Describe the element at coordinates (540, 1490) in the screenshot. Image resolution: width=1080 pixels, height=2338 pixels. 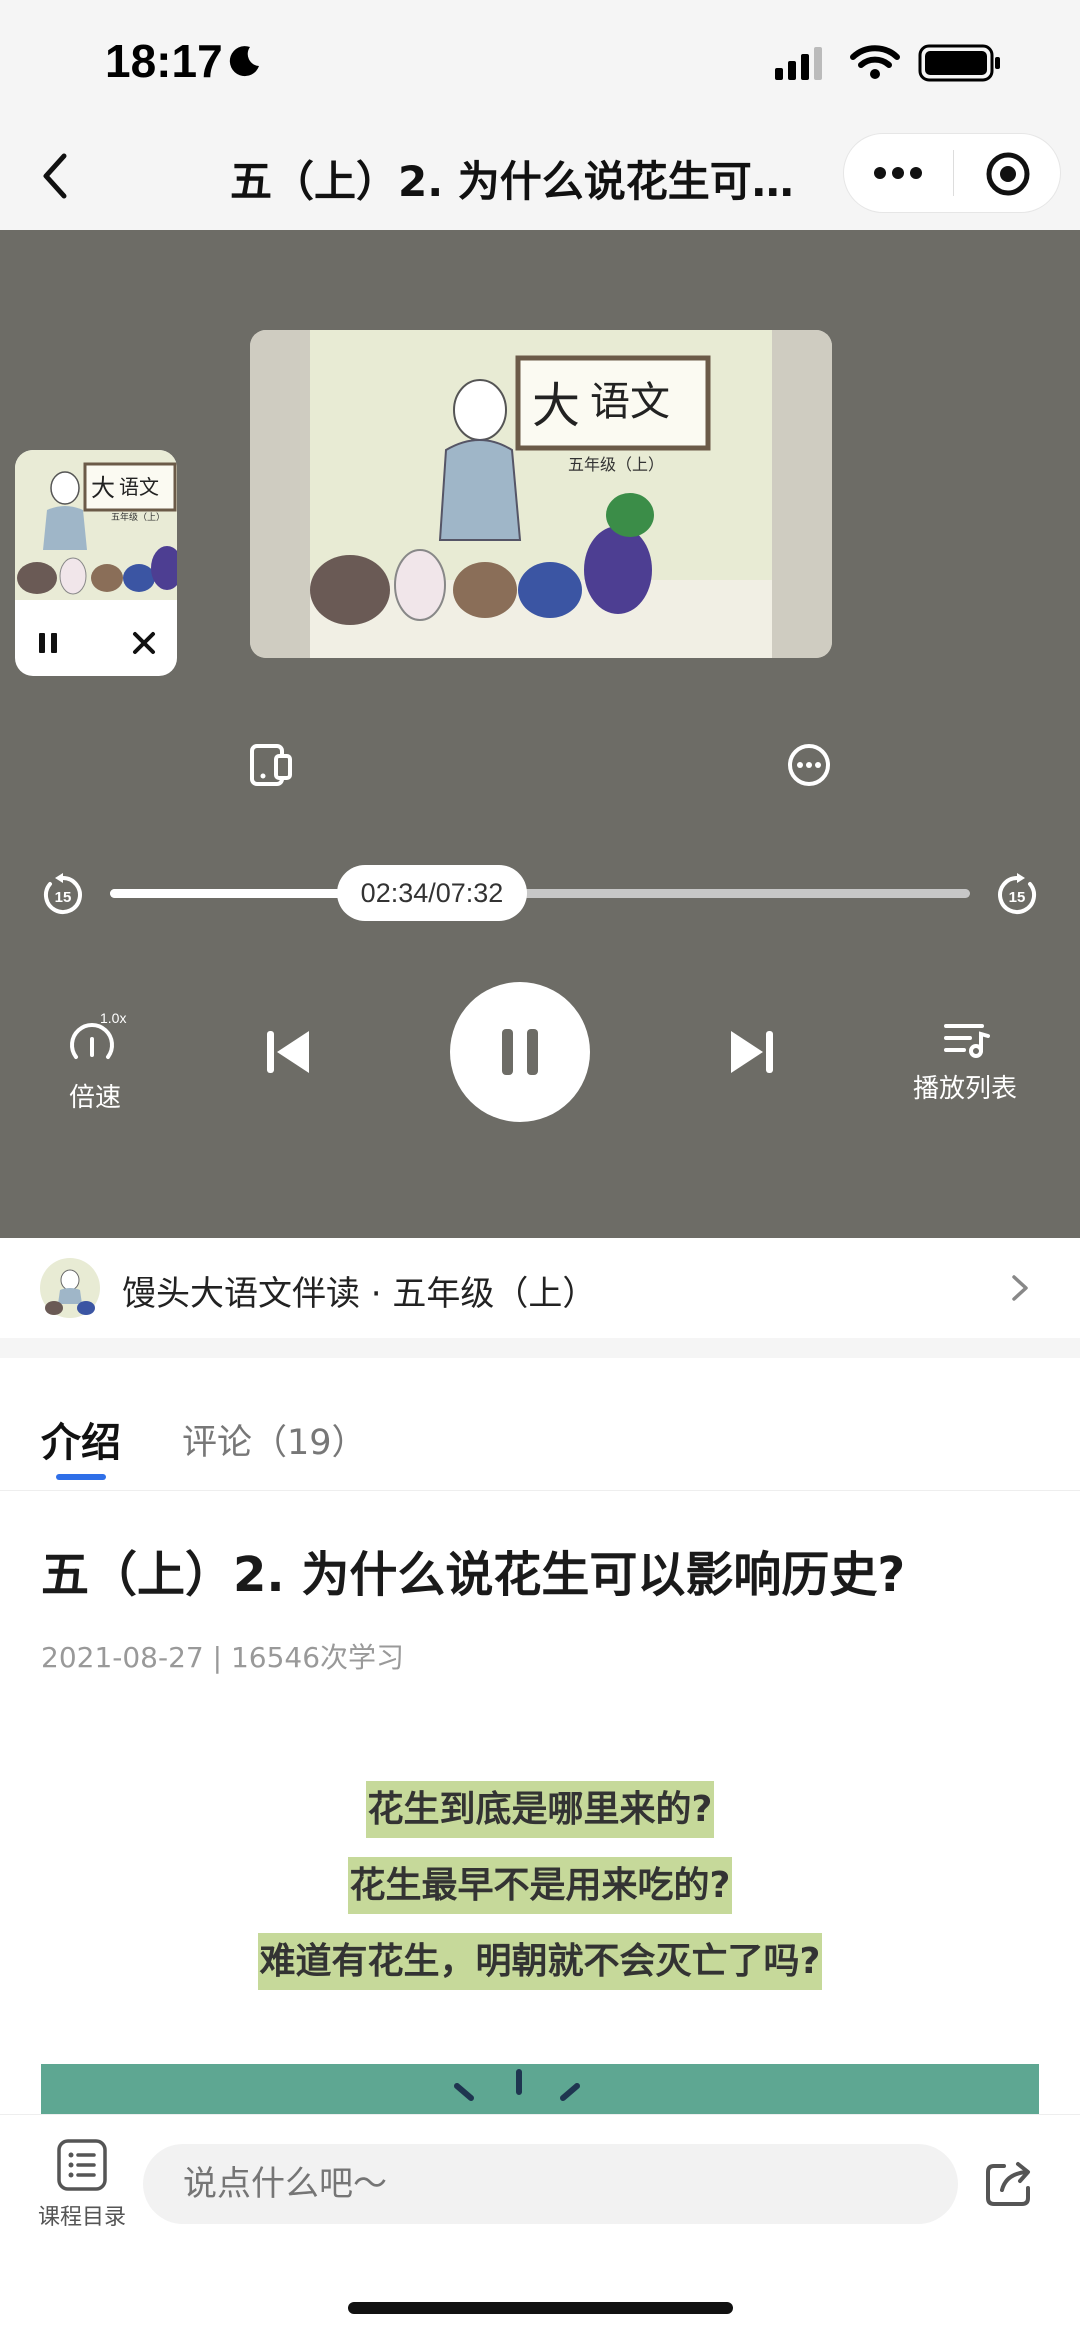
I see `tabs-divider` at that location.